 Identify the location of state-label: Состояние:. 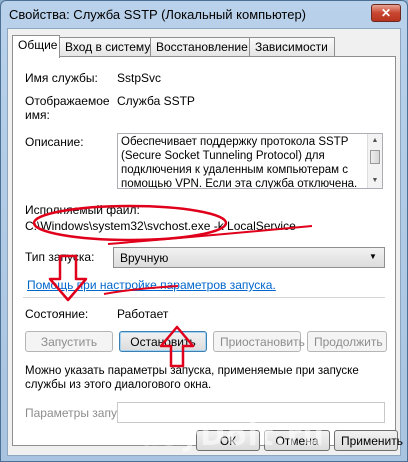
(57, 314).